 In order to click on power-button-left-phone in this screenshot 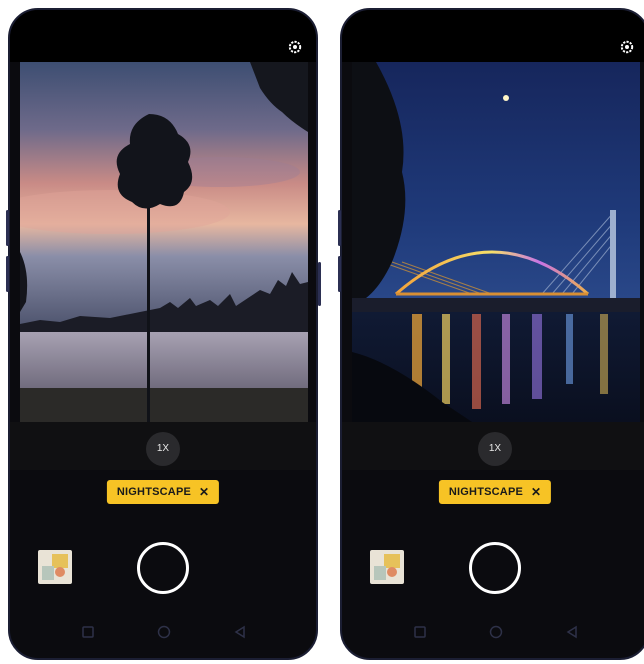, I will do `click(319, 284)`.